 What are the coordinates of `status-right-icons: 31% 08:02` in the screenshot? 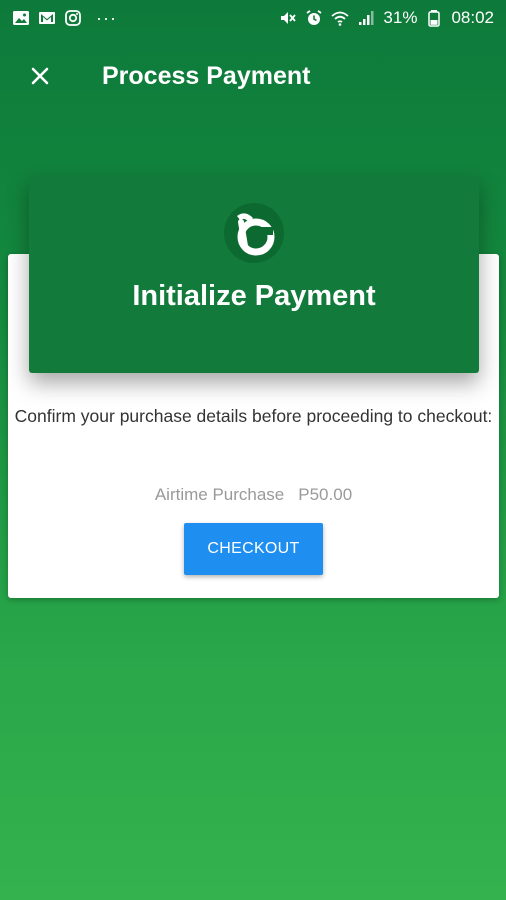 It's located at (386, 18).